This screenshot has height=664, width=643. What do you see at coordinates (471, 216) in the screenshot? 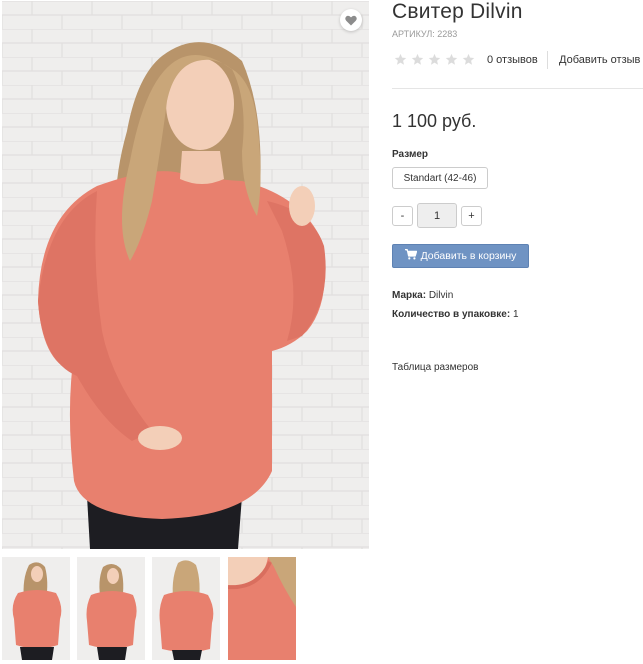
I see `quantity-increase-button: +` at bounding box center [471, 216].